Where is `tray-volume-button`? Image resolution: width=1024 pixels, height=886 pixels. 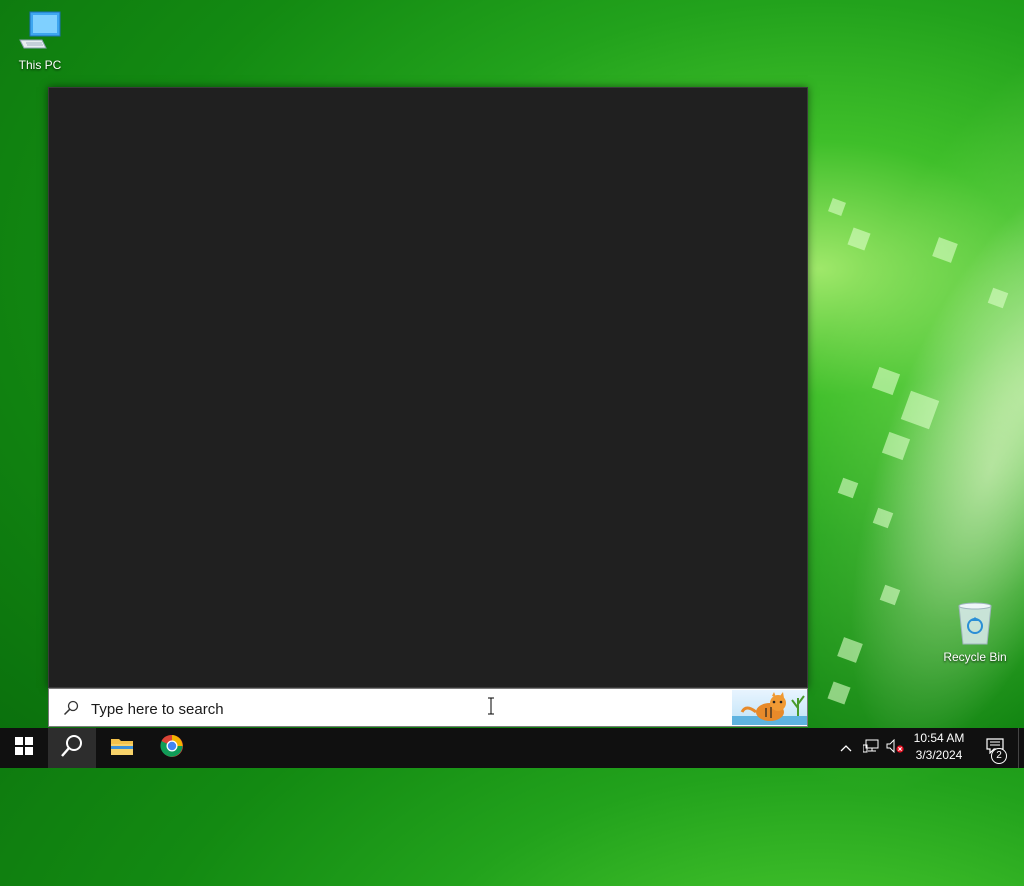 tray-volume-button is located at coordinates (895, 748).